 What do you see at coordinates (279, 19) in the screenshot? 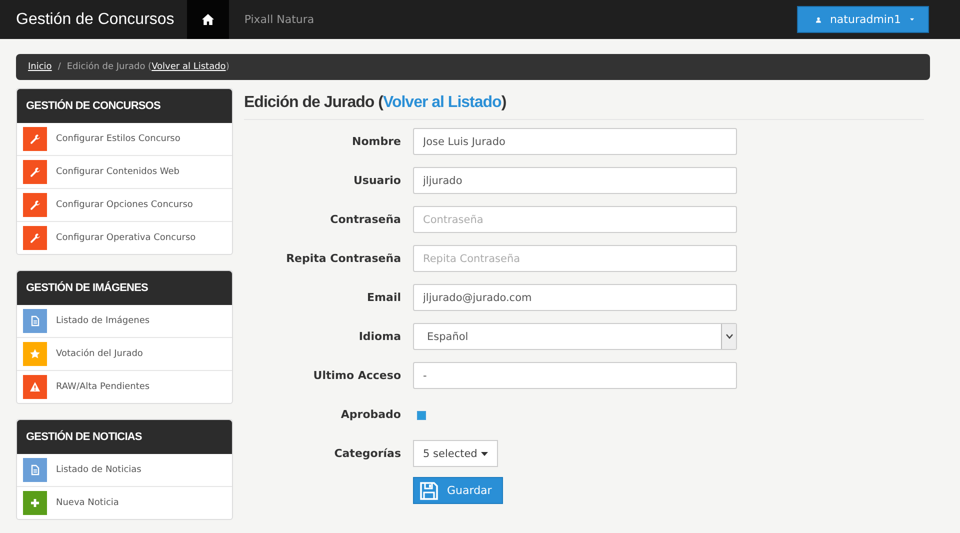
I see `nav-link: Pixall Natura` at bounding box center [279, 19].